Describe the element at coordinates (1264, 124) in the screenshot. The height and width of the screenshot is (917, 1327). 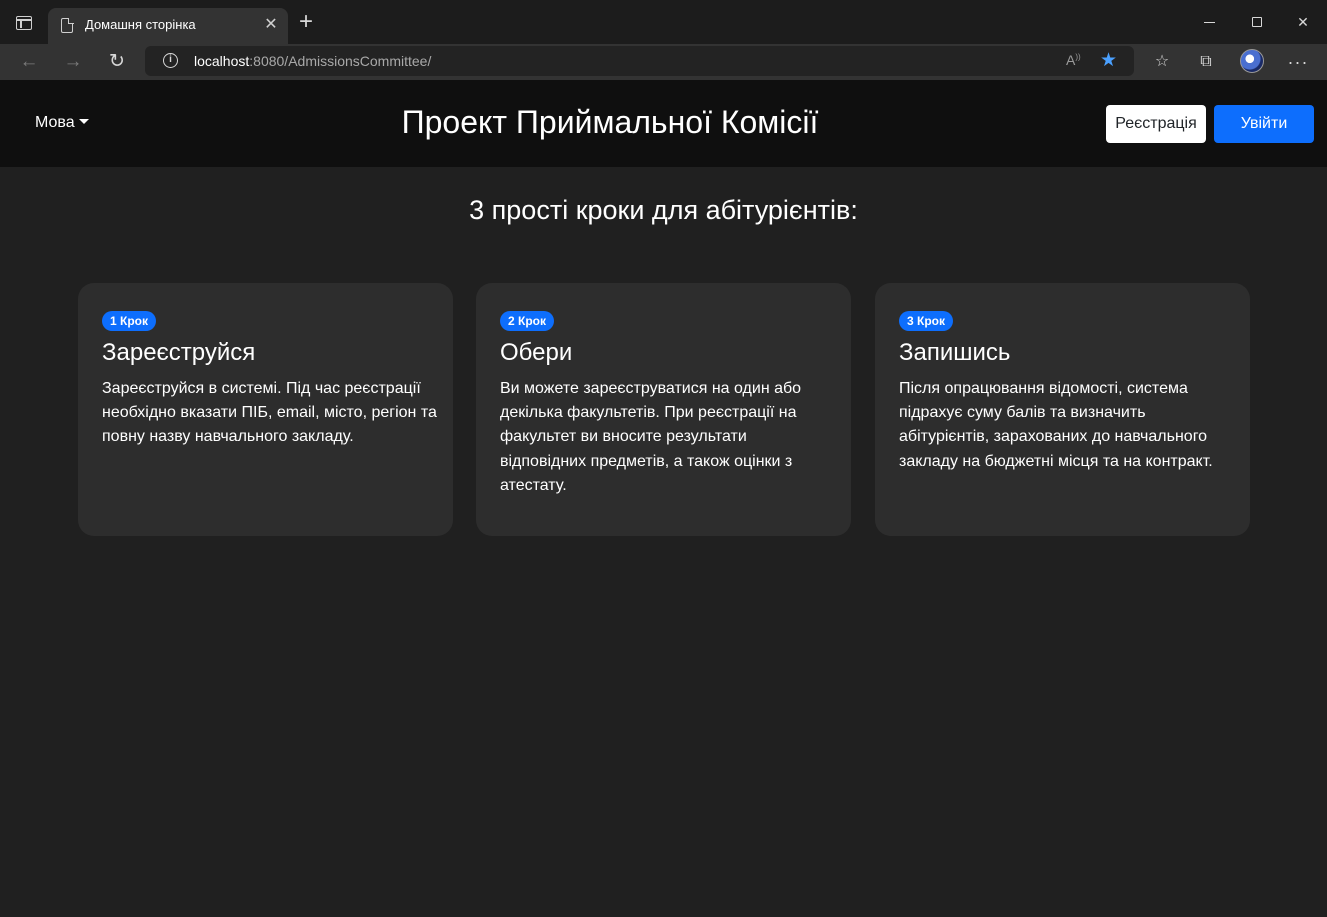
I see `login-button: Увійти` at that location.